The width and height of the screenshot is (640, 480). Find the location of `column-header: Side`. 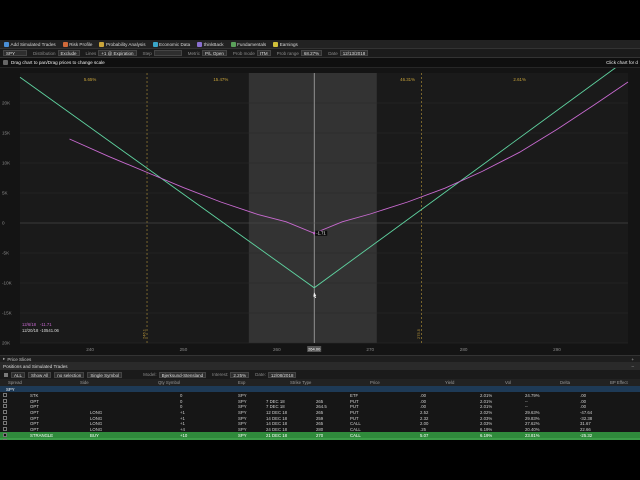

column-header: Side is located at coordinates (84, 382).